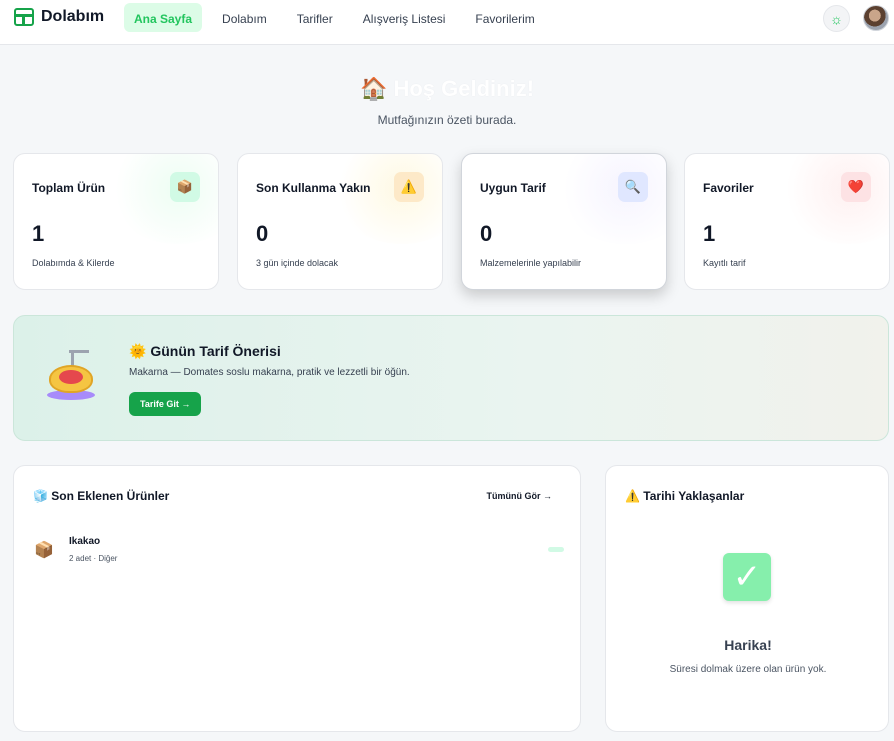 This screenshot has height=741, width=894. What do you see at coordinates (73, 378) in the screenshot?
I see `pasta-bowl-icon` at bounding box center [73, 378].